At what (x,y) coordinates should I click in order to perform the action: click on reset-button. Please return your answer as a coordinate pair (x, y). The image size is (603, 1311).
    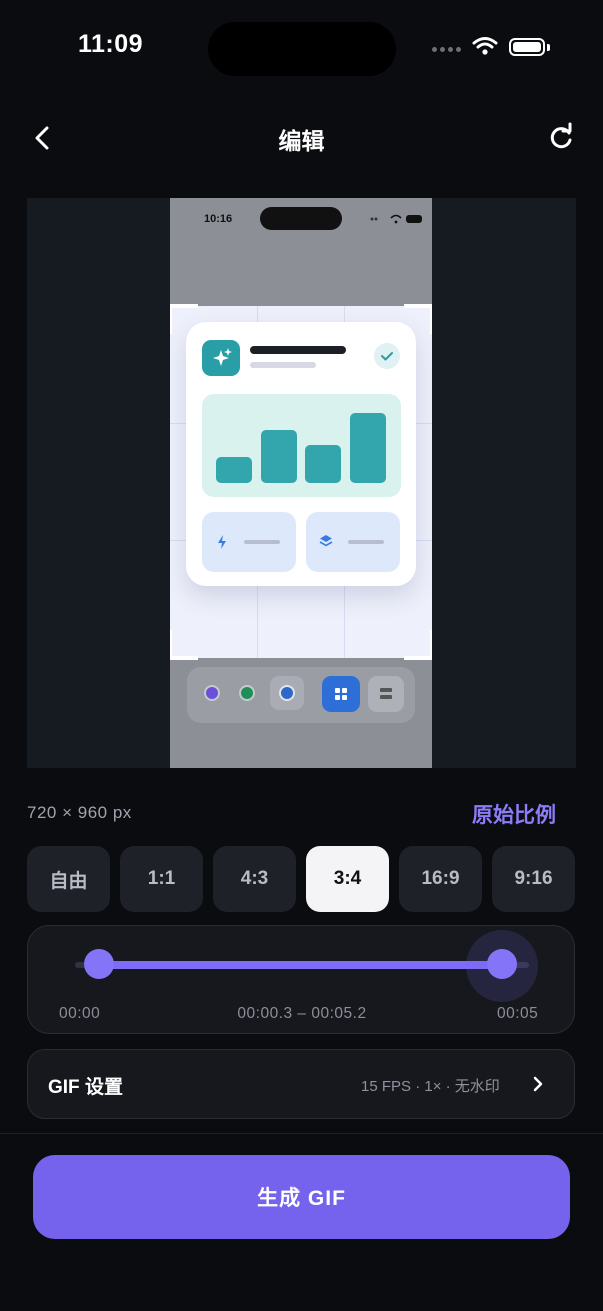
    Looking at the image, I should click on (561, 138).